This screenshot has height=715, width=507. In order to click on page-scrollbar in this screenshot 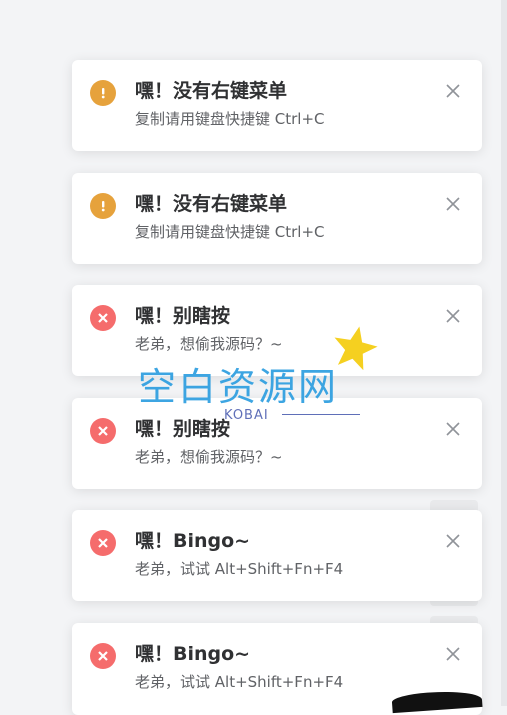, I will do `click(504, 353)`.